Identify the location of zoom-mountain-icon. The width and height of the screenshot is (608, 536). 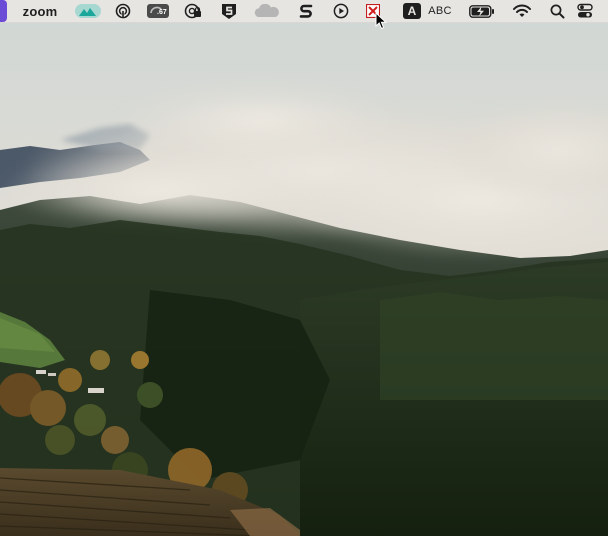
(88, 11).